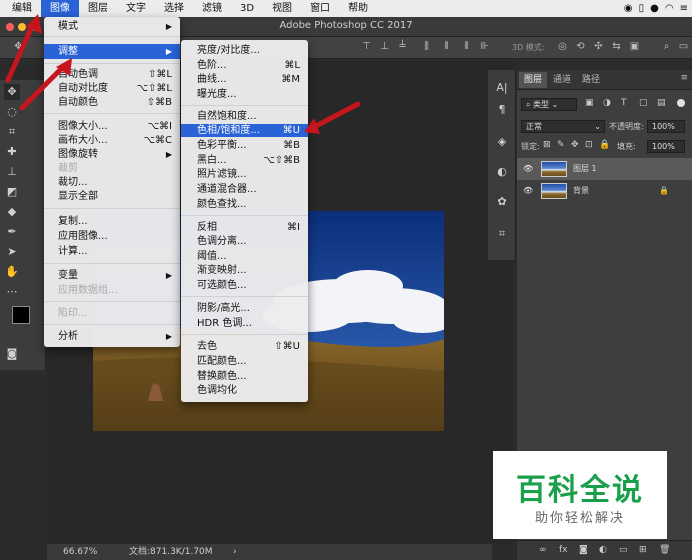 This screenshot has height=560, width=692. I want to click on align-middle-icon: ⊥, so click(384, 47).